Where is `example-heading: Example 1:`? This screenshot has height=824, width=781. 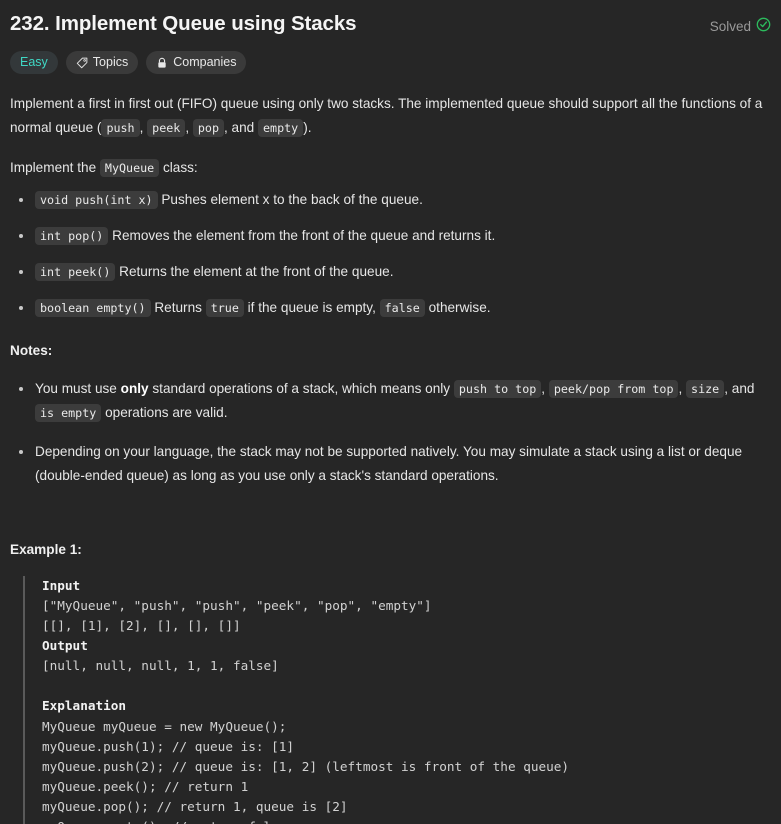
example-heading: Example 1: is located at coordinates (46, 549).